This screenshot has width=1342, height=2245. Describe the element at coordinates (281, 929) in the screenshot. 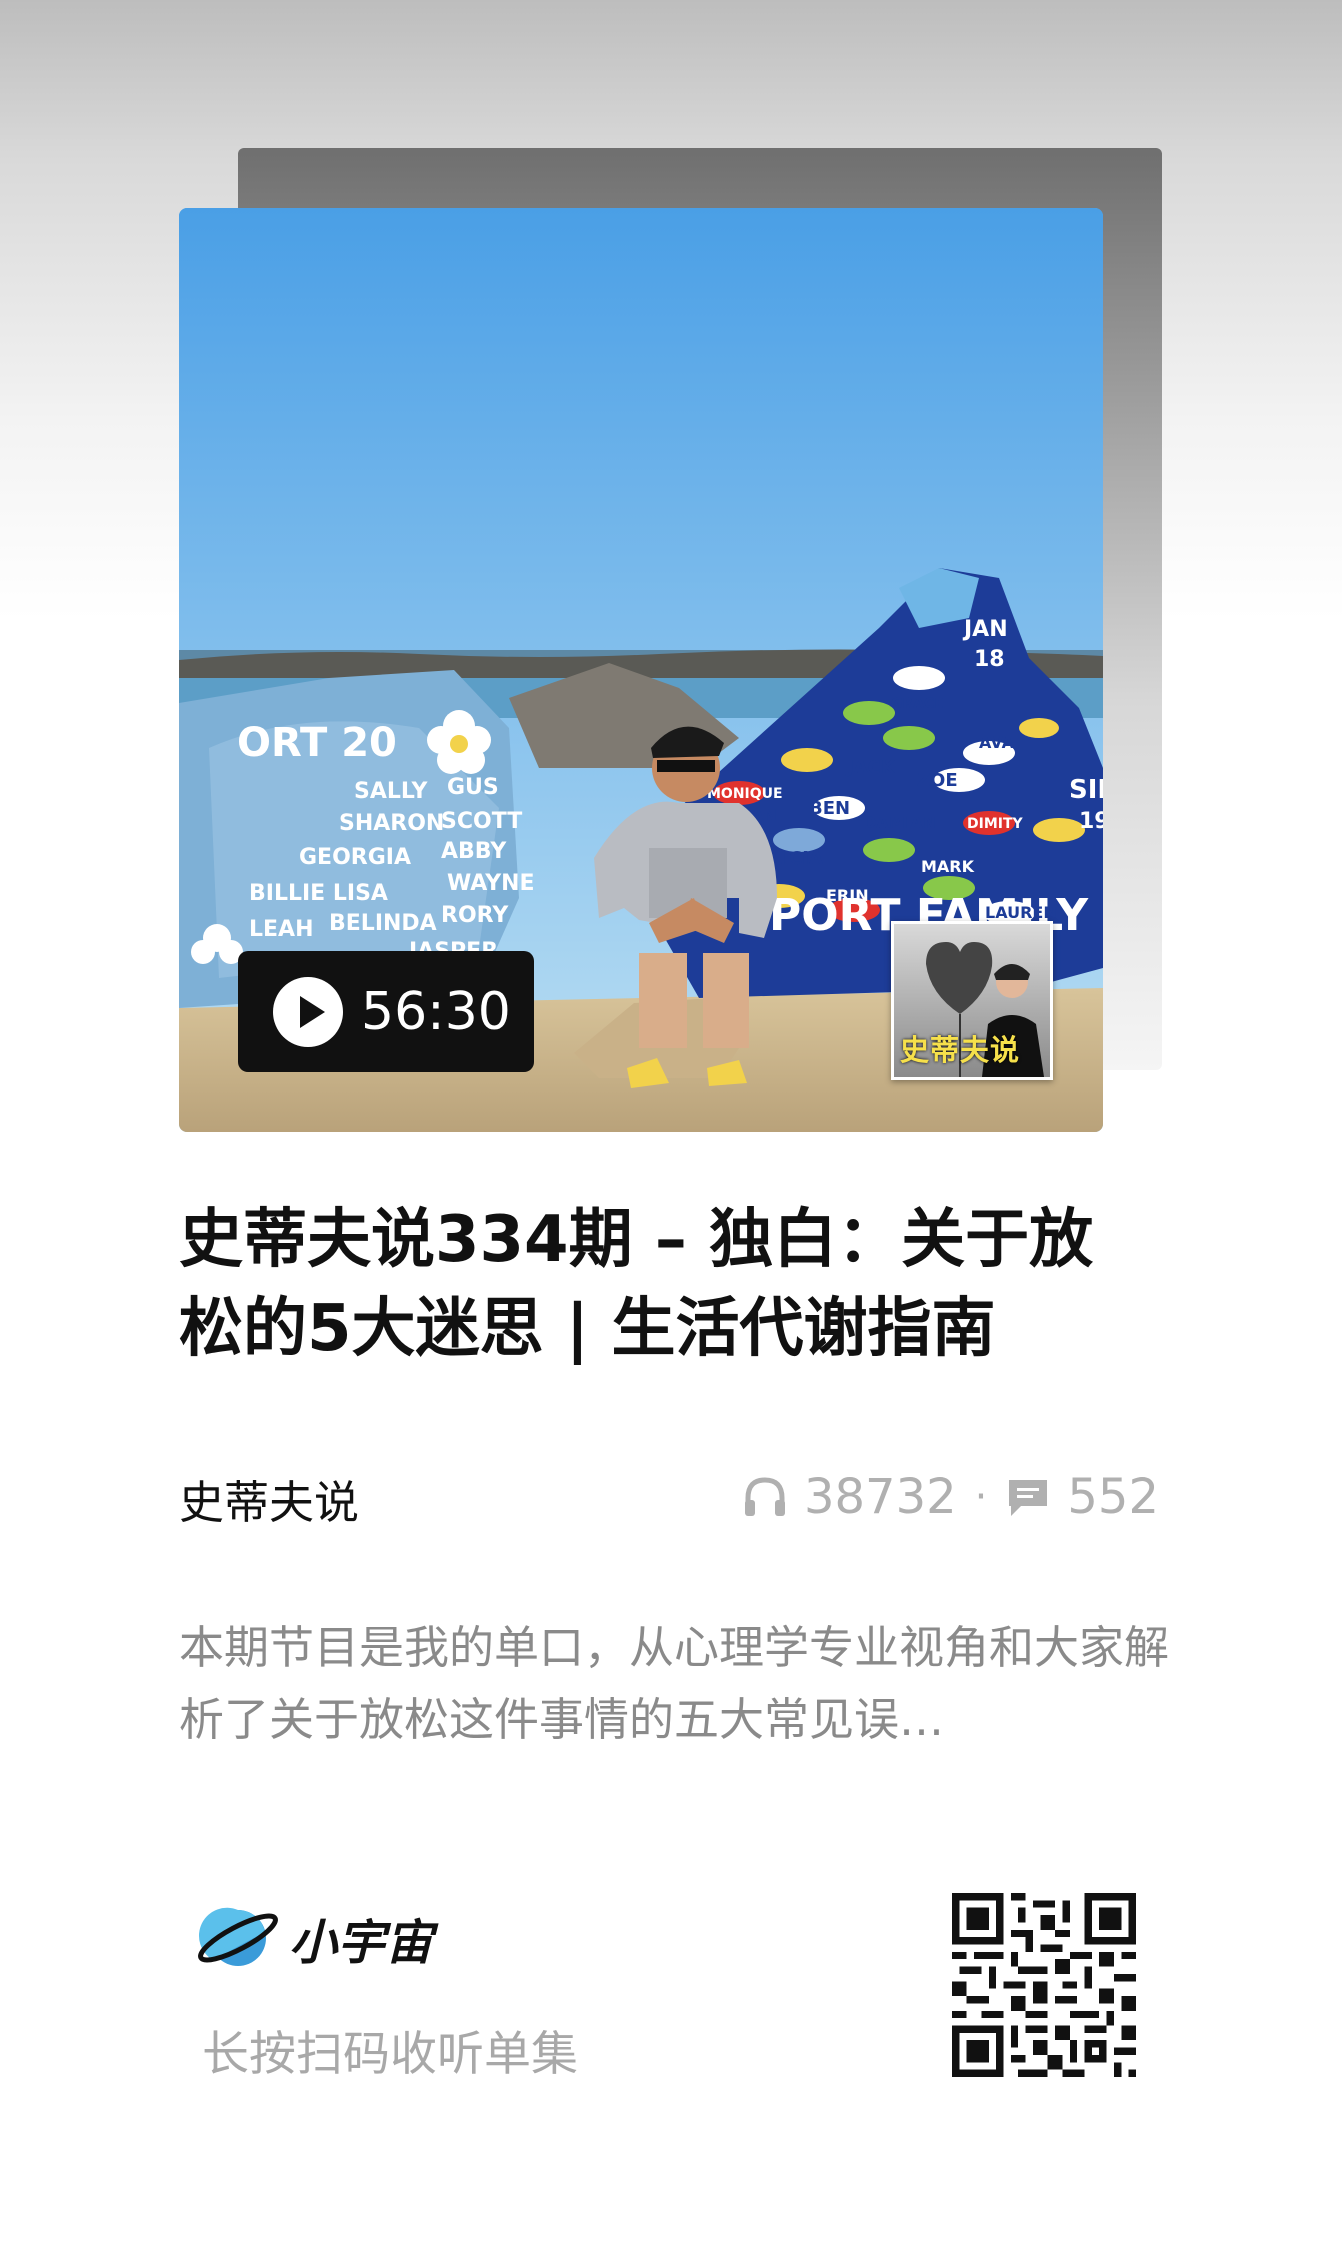

I see `rock-text: LEAH` at that location.